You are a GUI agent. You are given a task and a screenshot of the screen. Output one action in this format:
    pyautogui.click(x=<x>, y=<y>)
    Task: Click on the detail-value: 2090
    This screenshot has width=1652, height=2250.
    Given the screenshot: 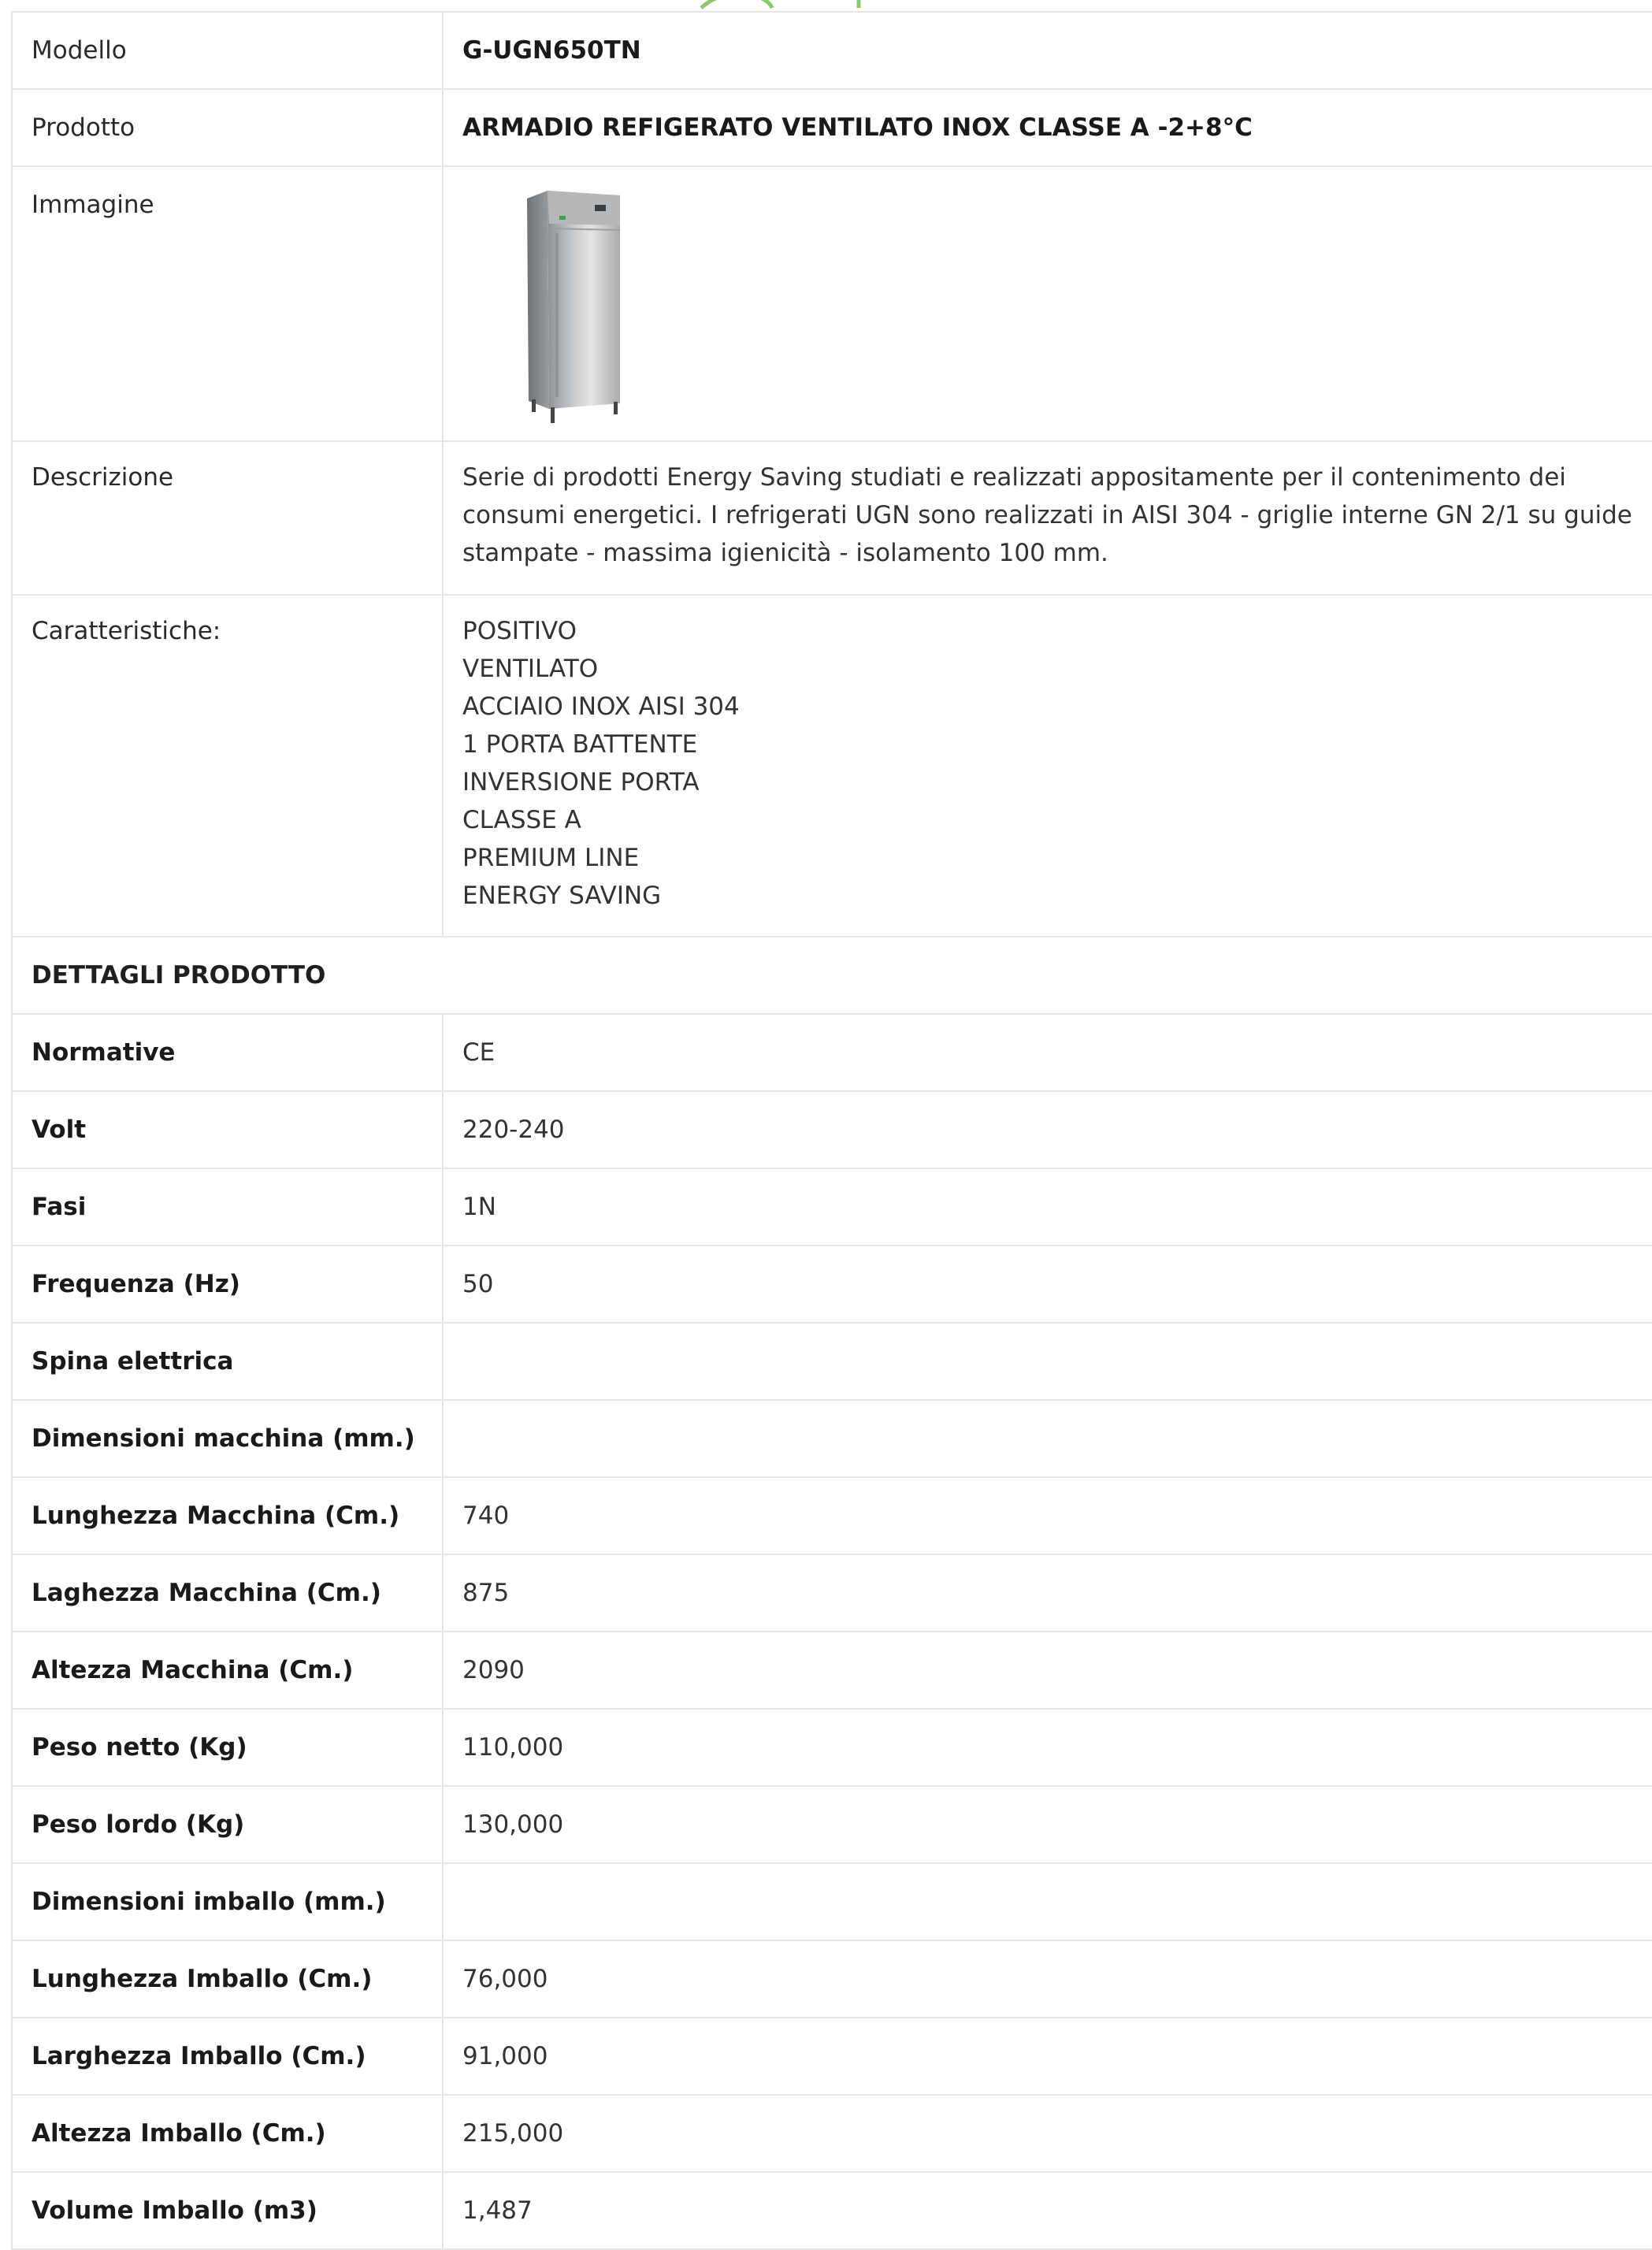 What is the action you would take?
    pyautogui.click(x=1047, y=1671)
    